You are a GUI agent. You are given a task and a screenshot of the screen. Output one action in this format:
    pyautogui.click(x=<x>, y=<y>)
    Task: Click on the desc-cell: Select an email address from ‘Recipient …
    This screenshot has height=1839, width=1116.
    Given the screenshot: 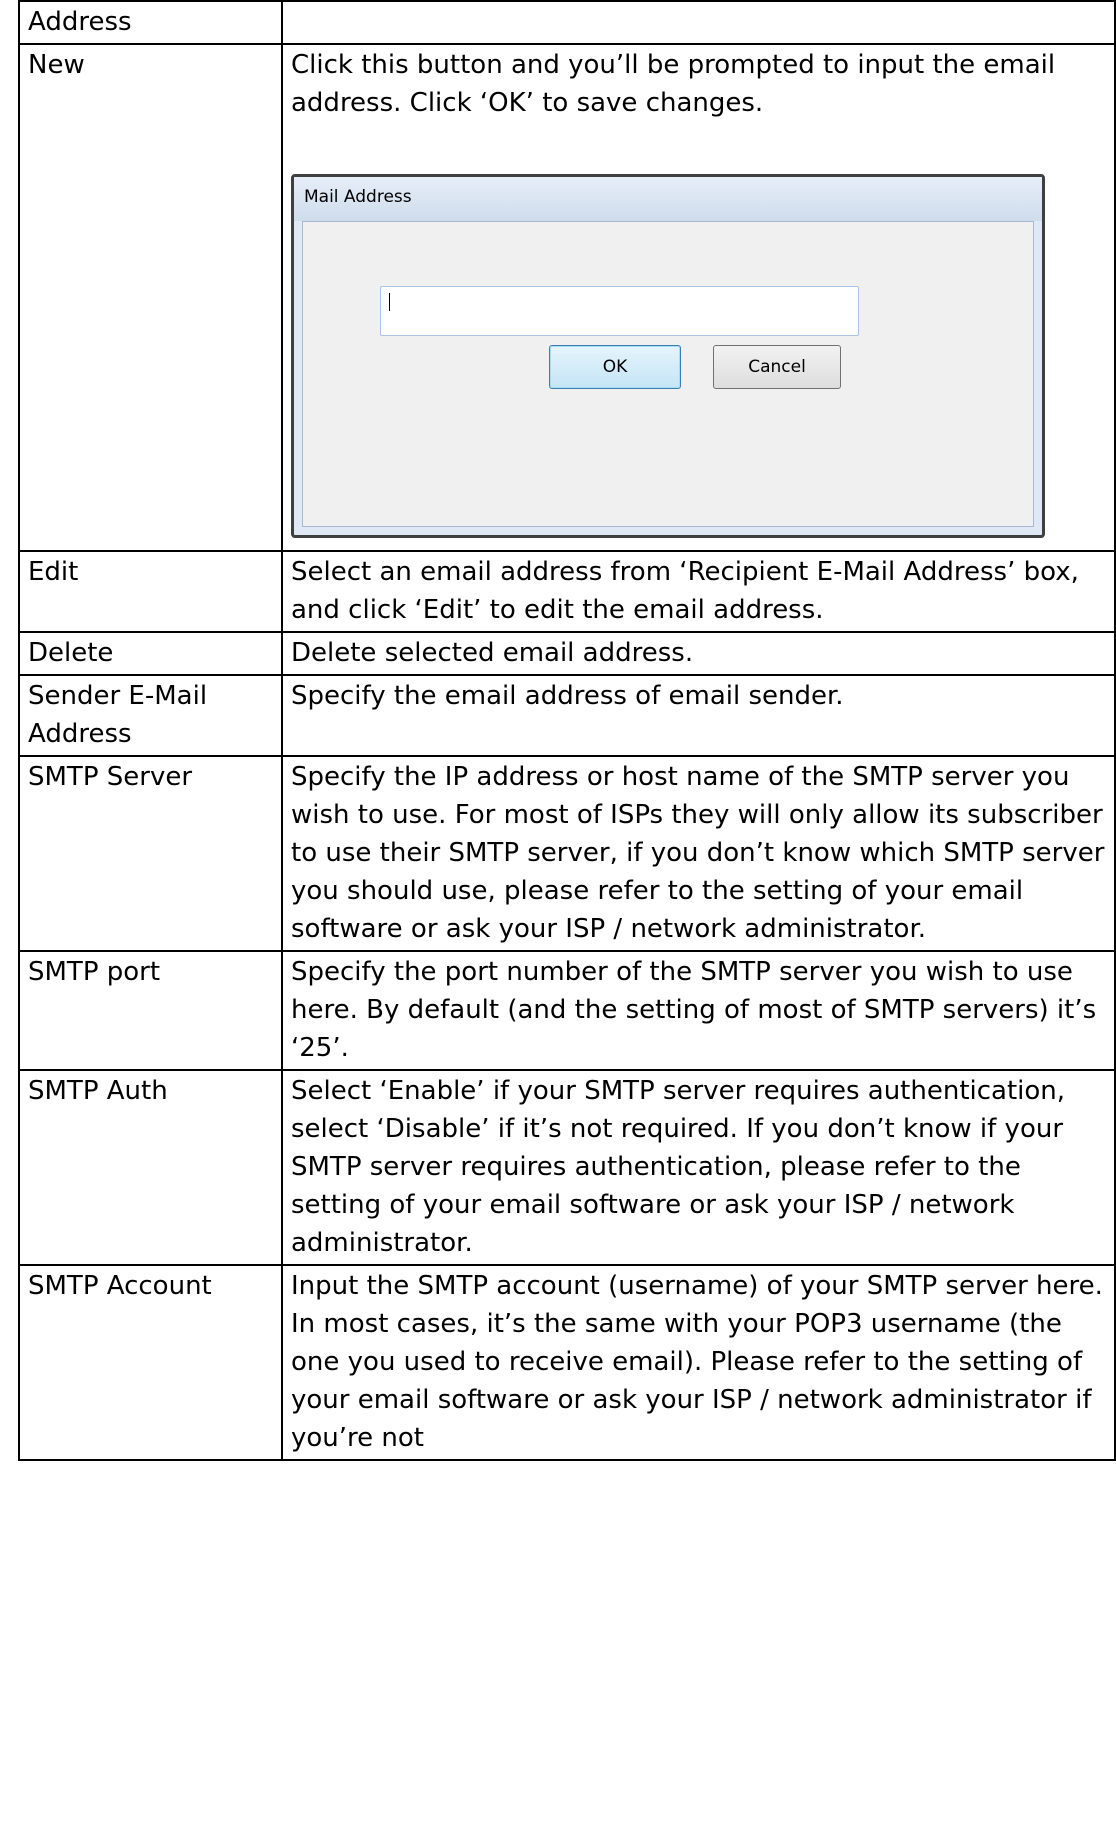 What is the action you would take?
    pyautogui.click(x=698, y=591)
    